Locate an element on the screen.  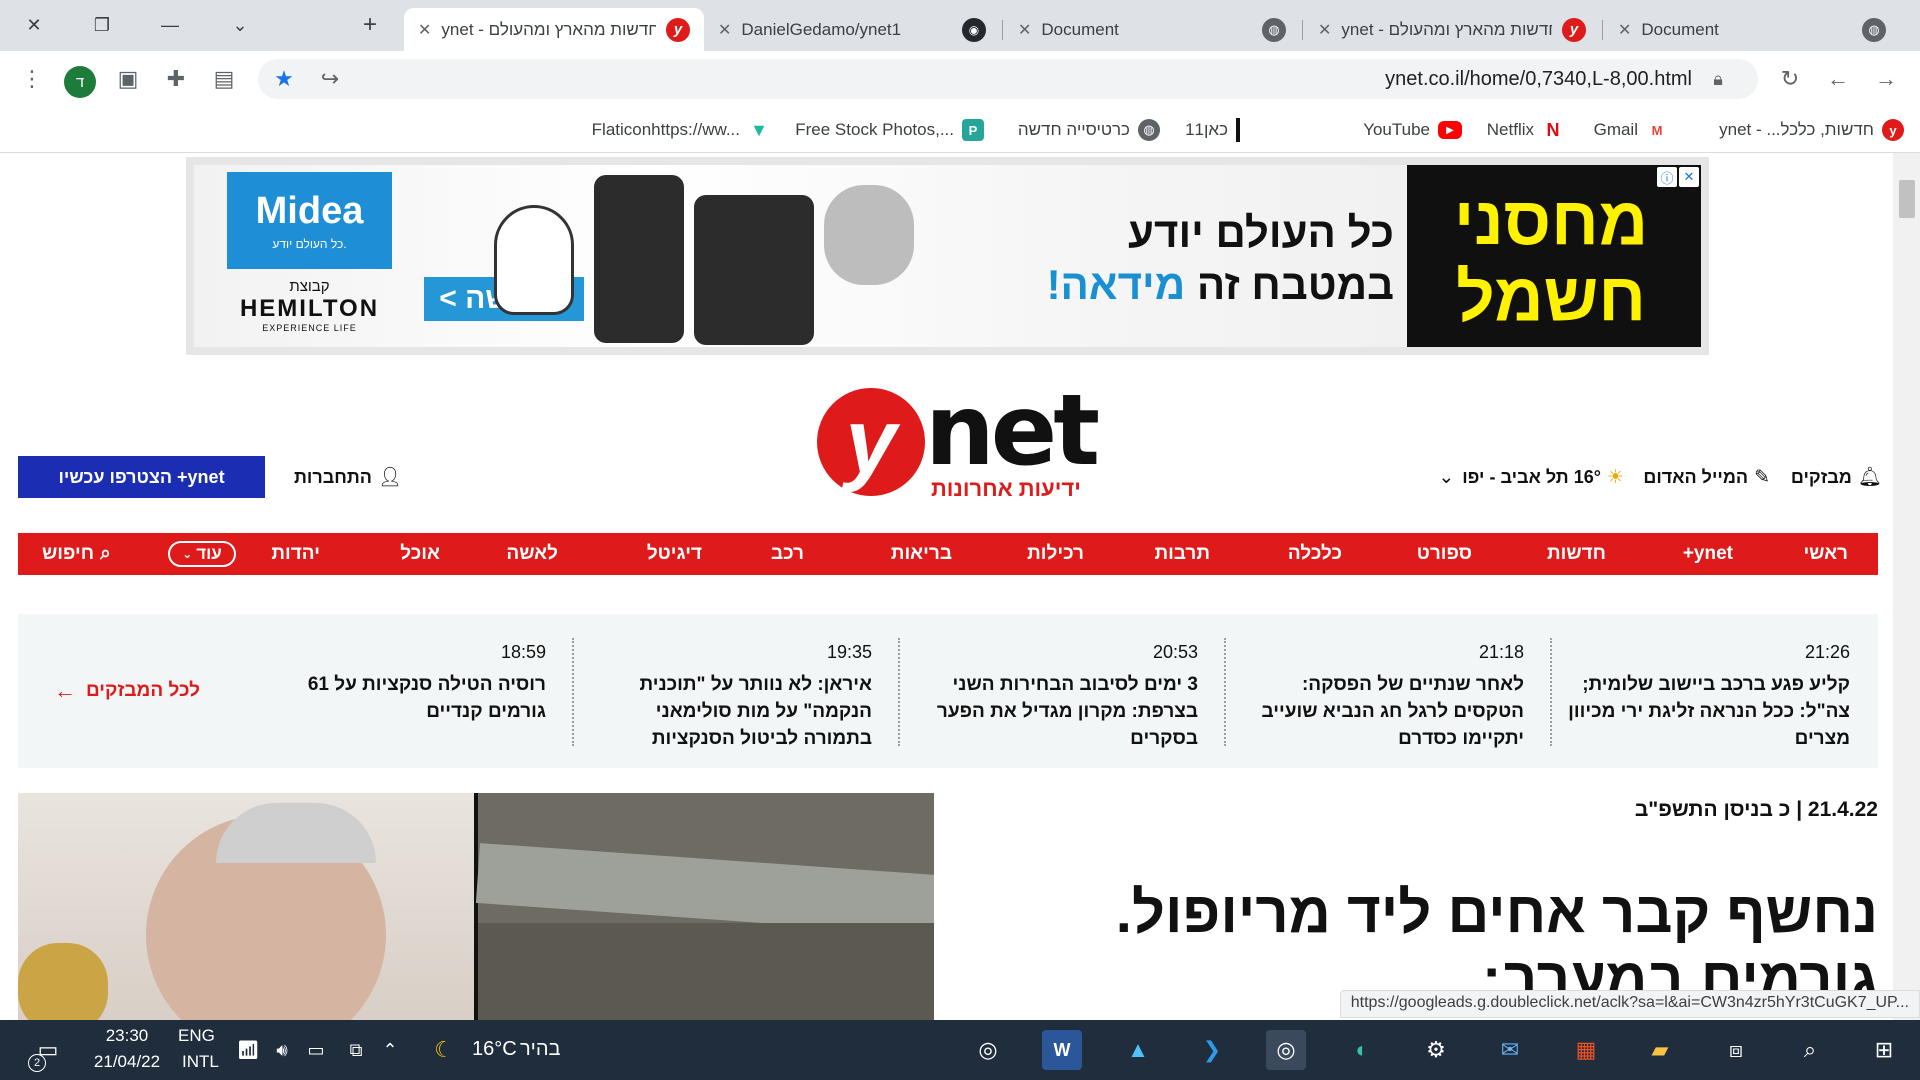
weather-desc: בהיר is located at coordinates (540, 1049).